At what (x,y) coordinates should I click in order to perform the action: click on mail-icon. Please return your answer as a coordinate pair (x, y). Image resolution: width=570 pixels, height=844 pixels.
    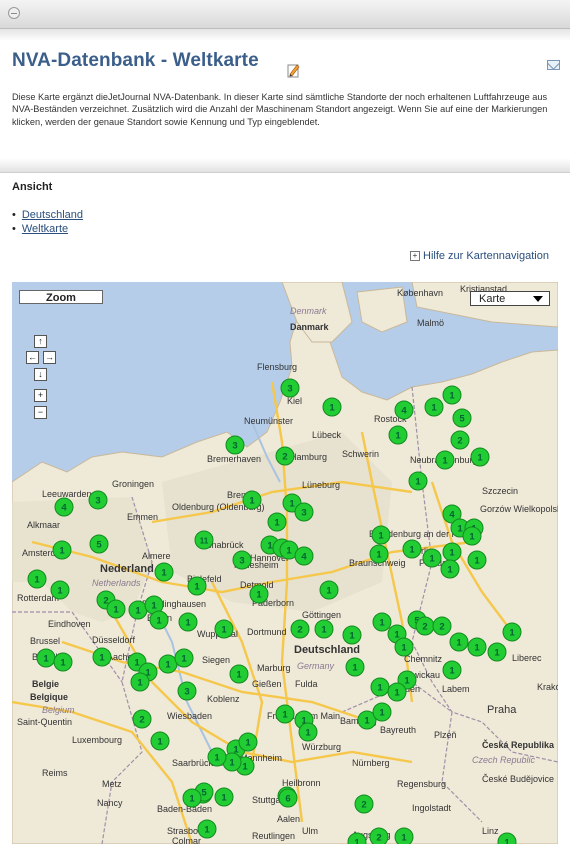
    Looking at the image, I should click on (553, 65).